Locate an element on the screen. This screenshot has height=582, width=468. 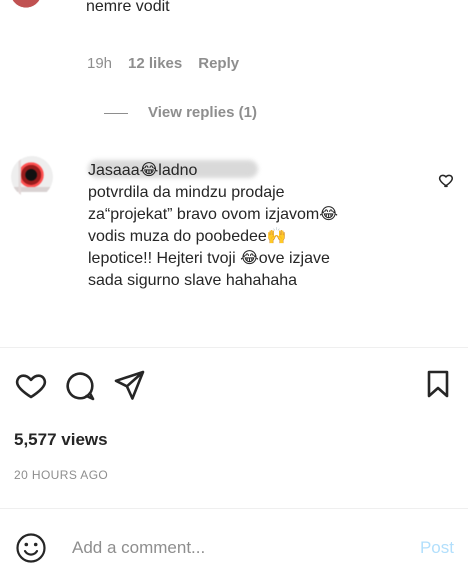
comment-meta-row: 19h 12 likes Reply is located at coordinates (163, 64).